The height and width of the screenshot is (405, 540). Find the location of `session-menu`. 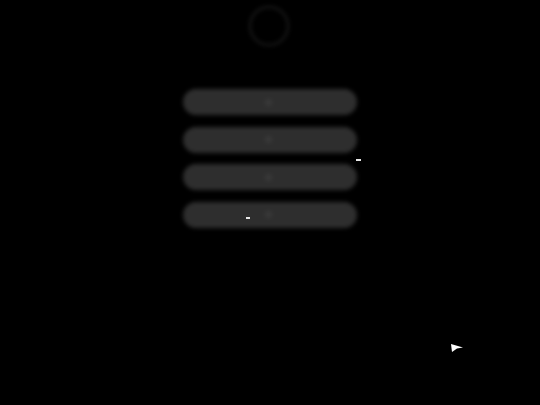

session-menu is located at coordinates (270, 164).